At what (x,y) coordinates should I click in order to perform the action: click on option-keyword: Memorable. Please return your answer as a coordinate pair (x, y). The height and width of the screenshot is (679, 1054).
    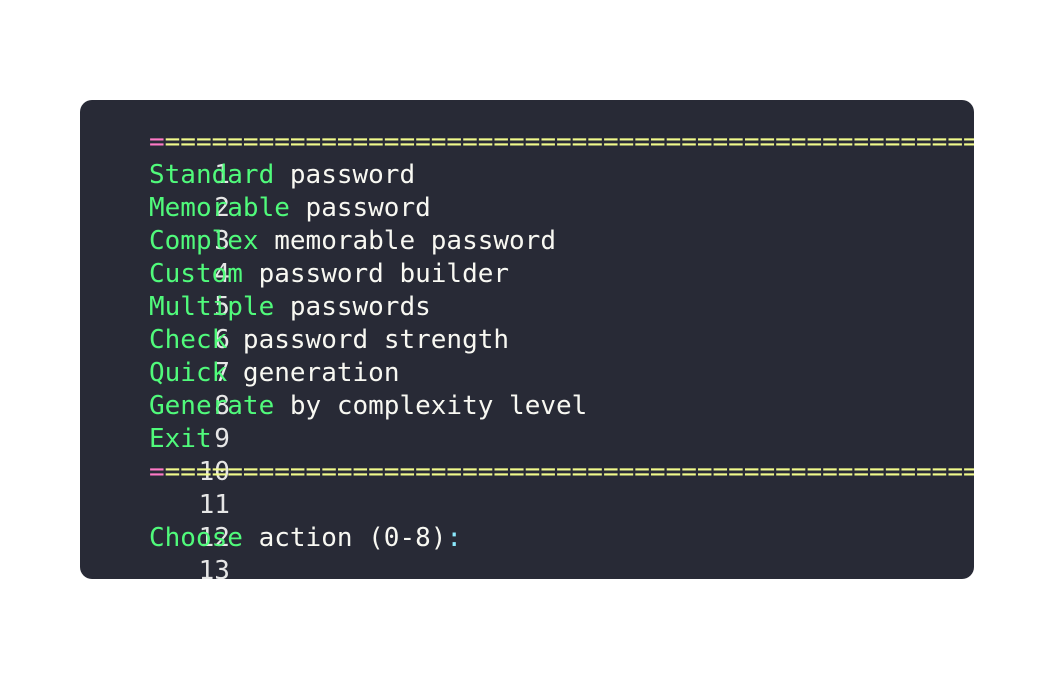
    Looking at the image, I should click on (219, 208).